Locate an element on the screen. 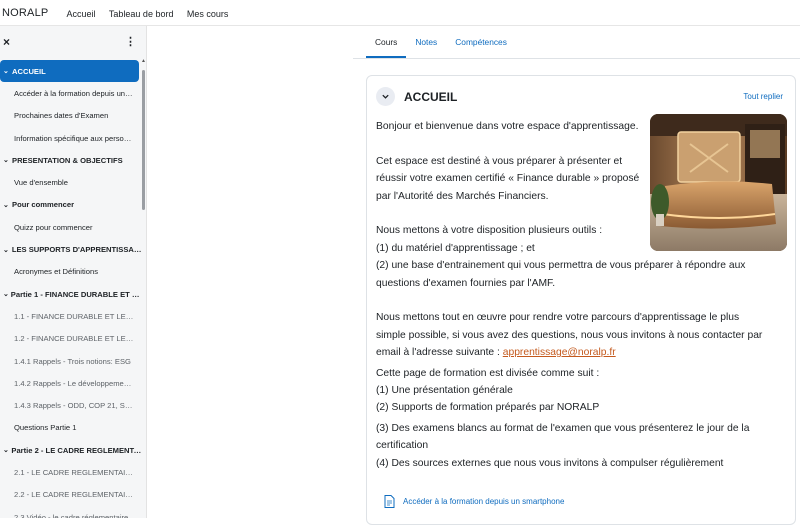 The height and width of the screenshot is (525, 800). item-label: 2.3 Vidéo - le cadre réglementaire is located at coordinates (71, 515).